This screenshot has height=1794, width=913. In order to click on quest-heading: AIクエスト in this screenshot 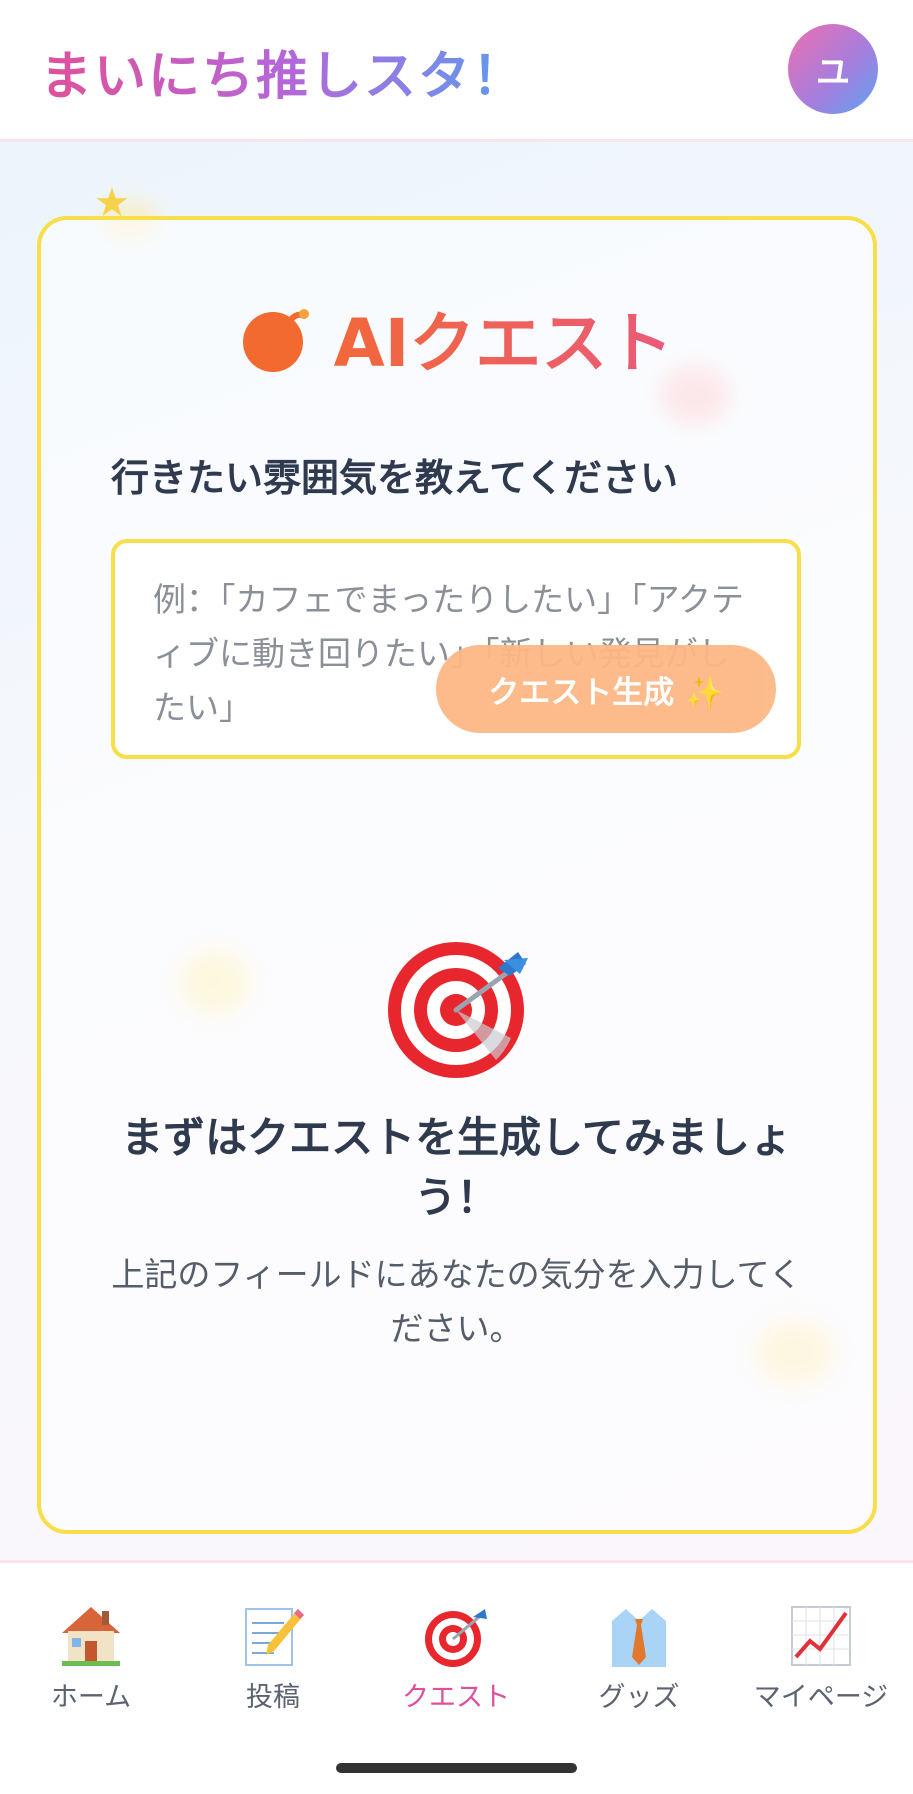, I will do `click(456, 338)`.